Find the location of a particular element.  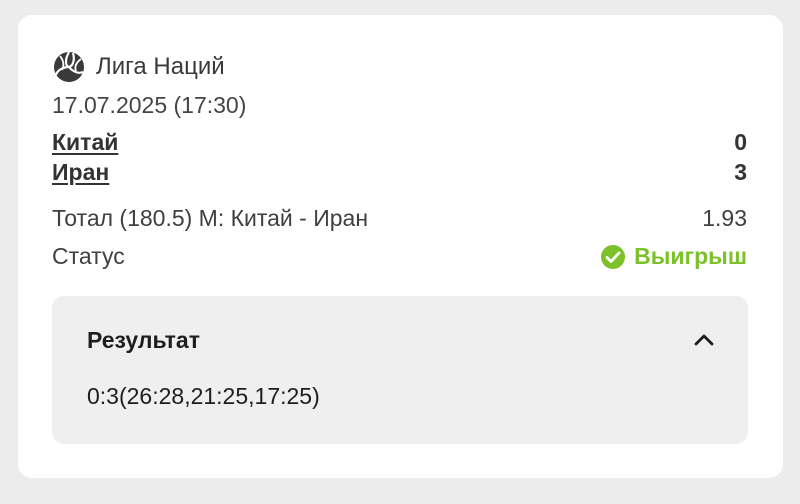

status-badge: Выигрыш is located at coordinates (673, 256).